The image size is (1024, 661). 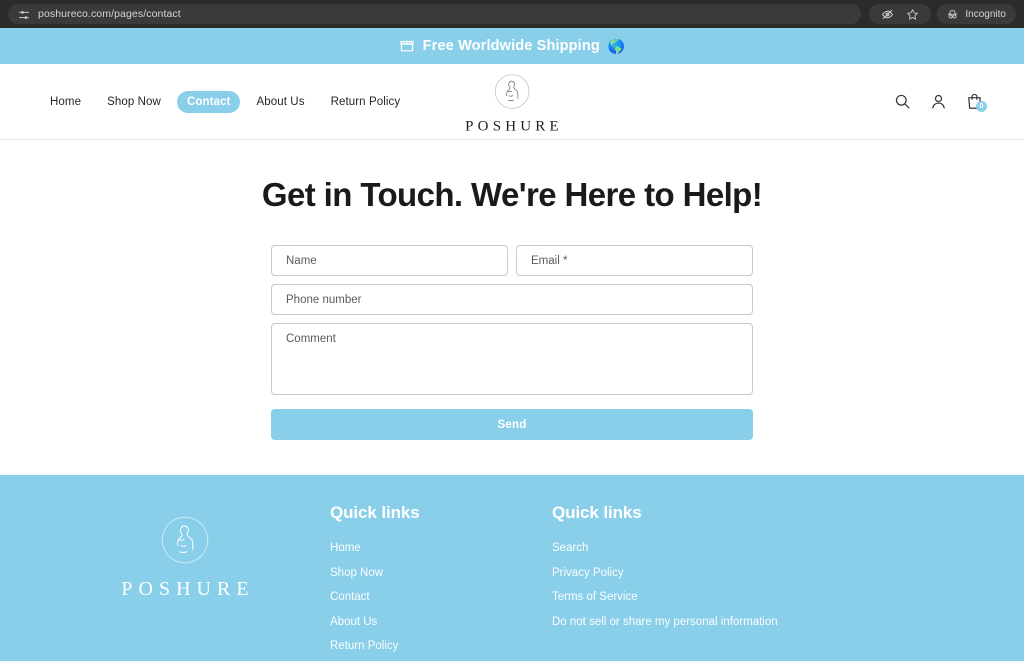 What do you see at coordinates (366, 102) in the screenshot?
I see `nav-item-return-policy: Return Policy` at bounding box center [366, 102].